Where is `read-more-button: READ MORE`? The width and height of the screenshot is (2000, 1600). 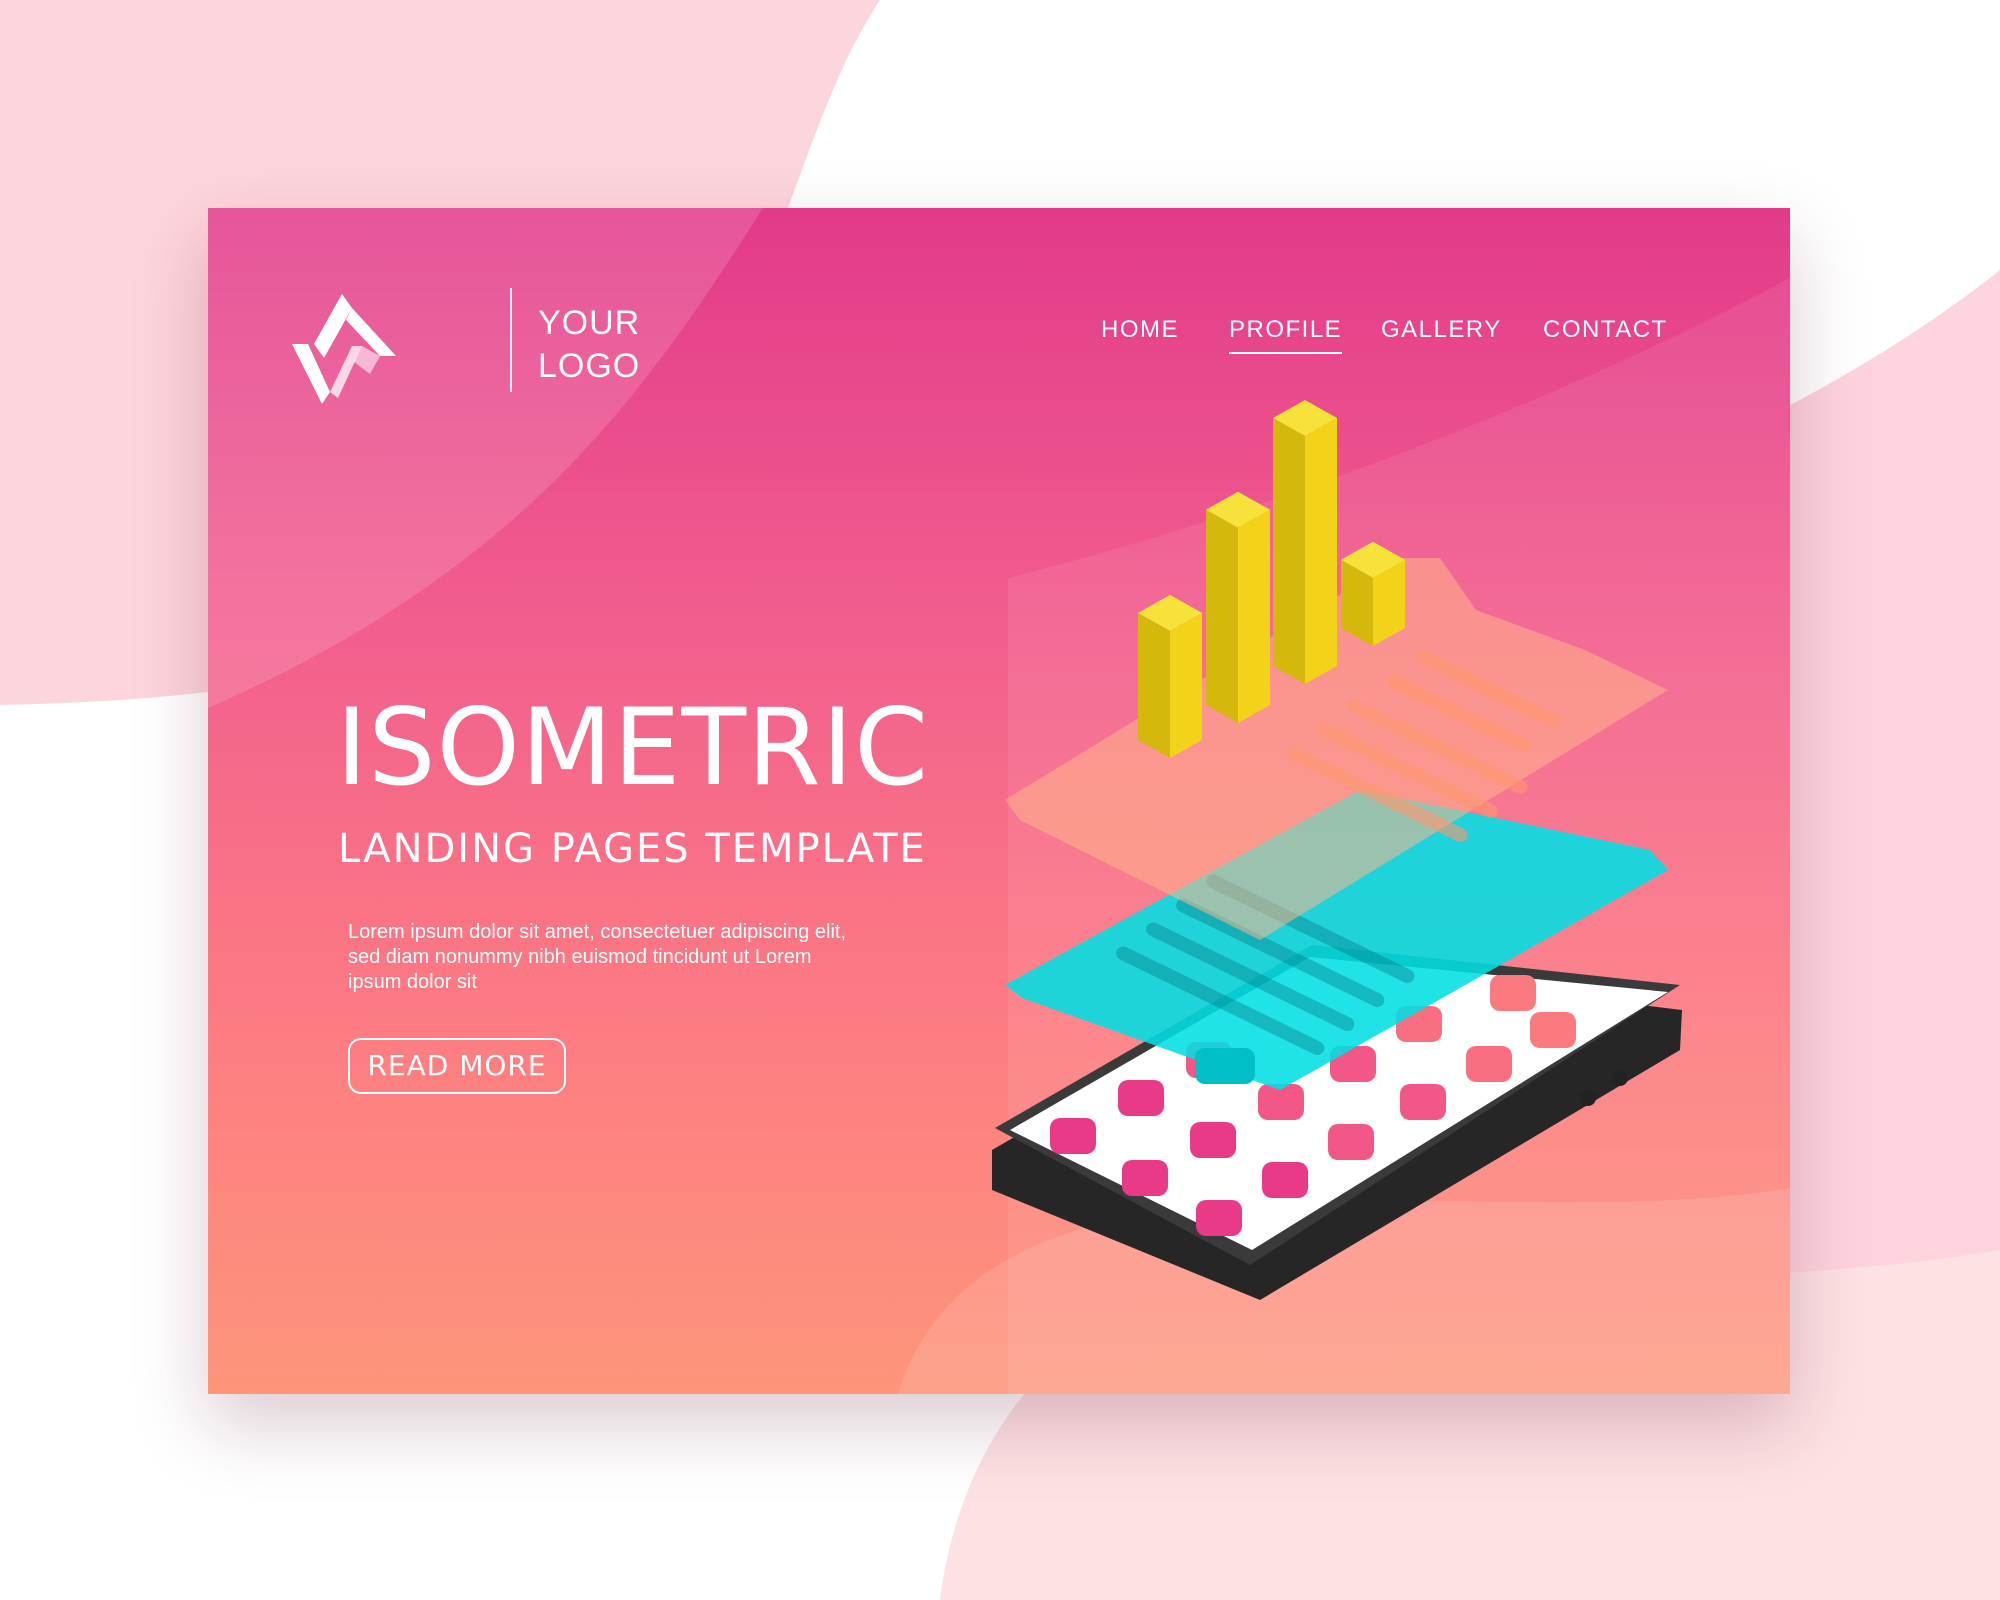
read-more-button: READ MORE is located at coordinates (457, 1066).